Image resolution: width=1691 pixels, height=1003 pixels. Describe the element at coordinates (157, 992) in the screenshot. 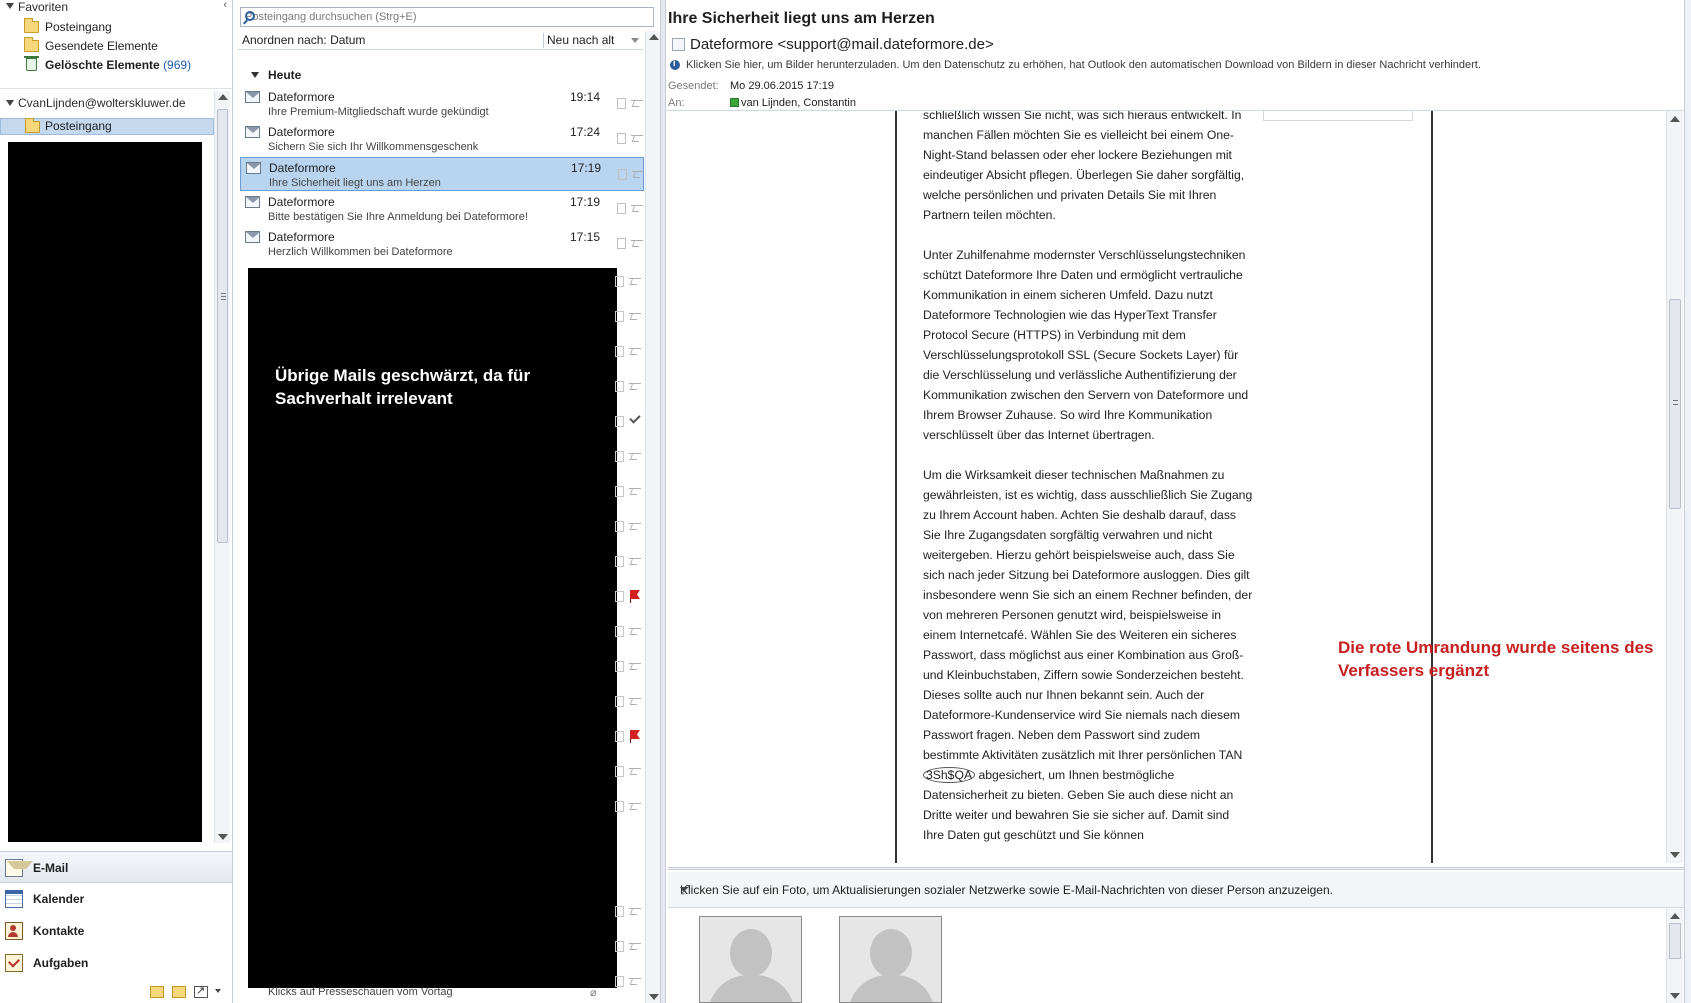

I see `notes-icon` at that location.